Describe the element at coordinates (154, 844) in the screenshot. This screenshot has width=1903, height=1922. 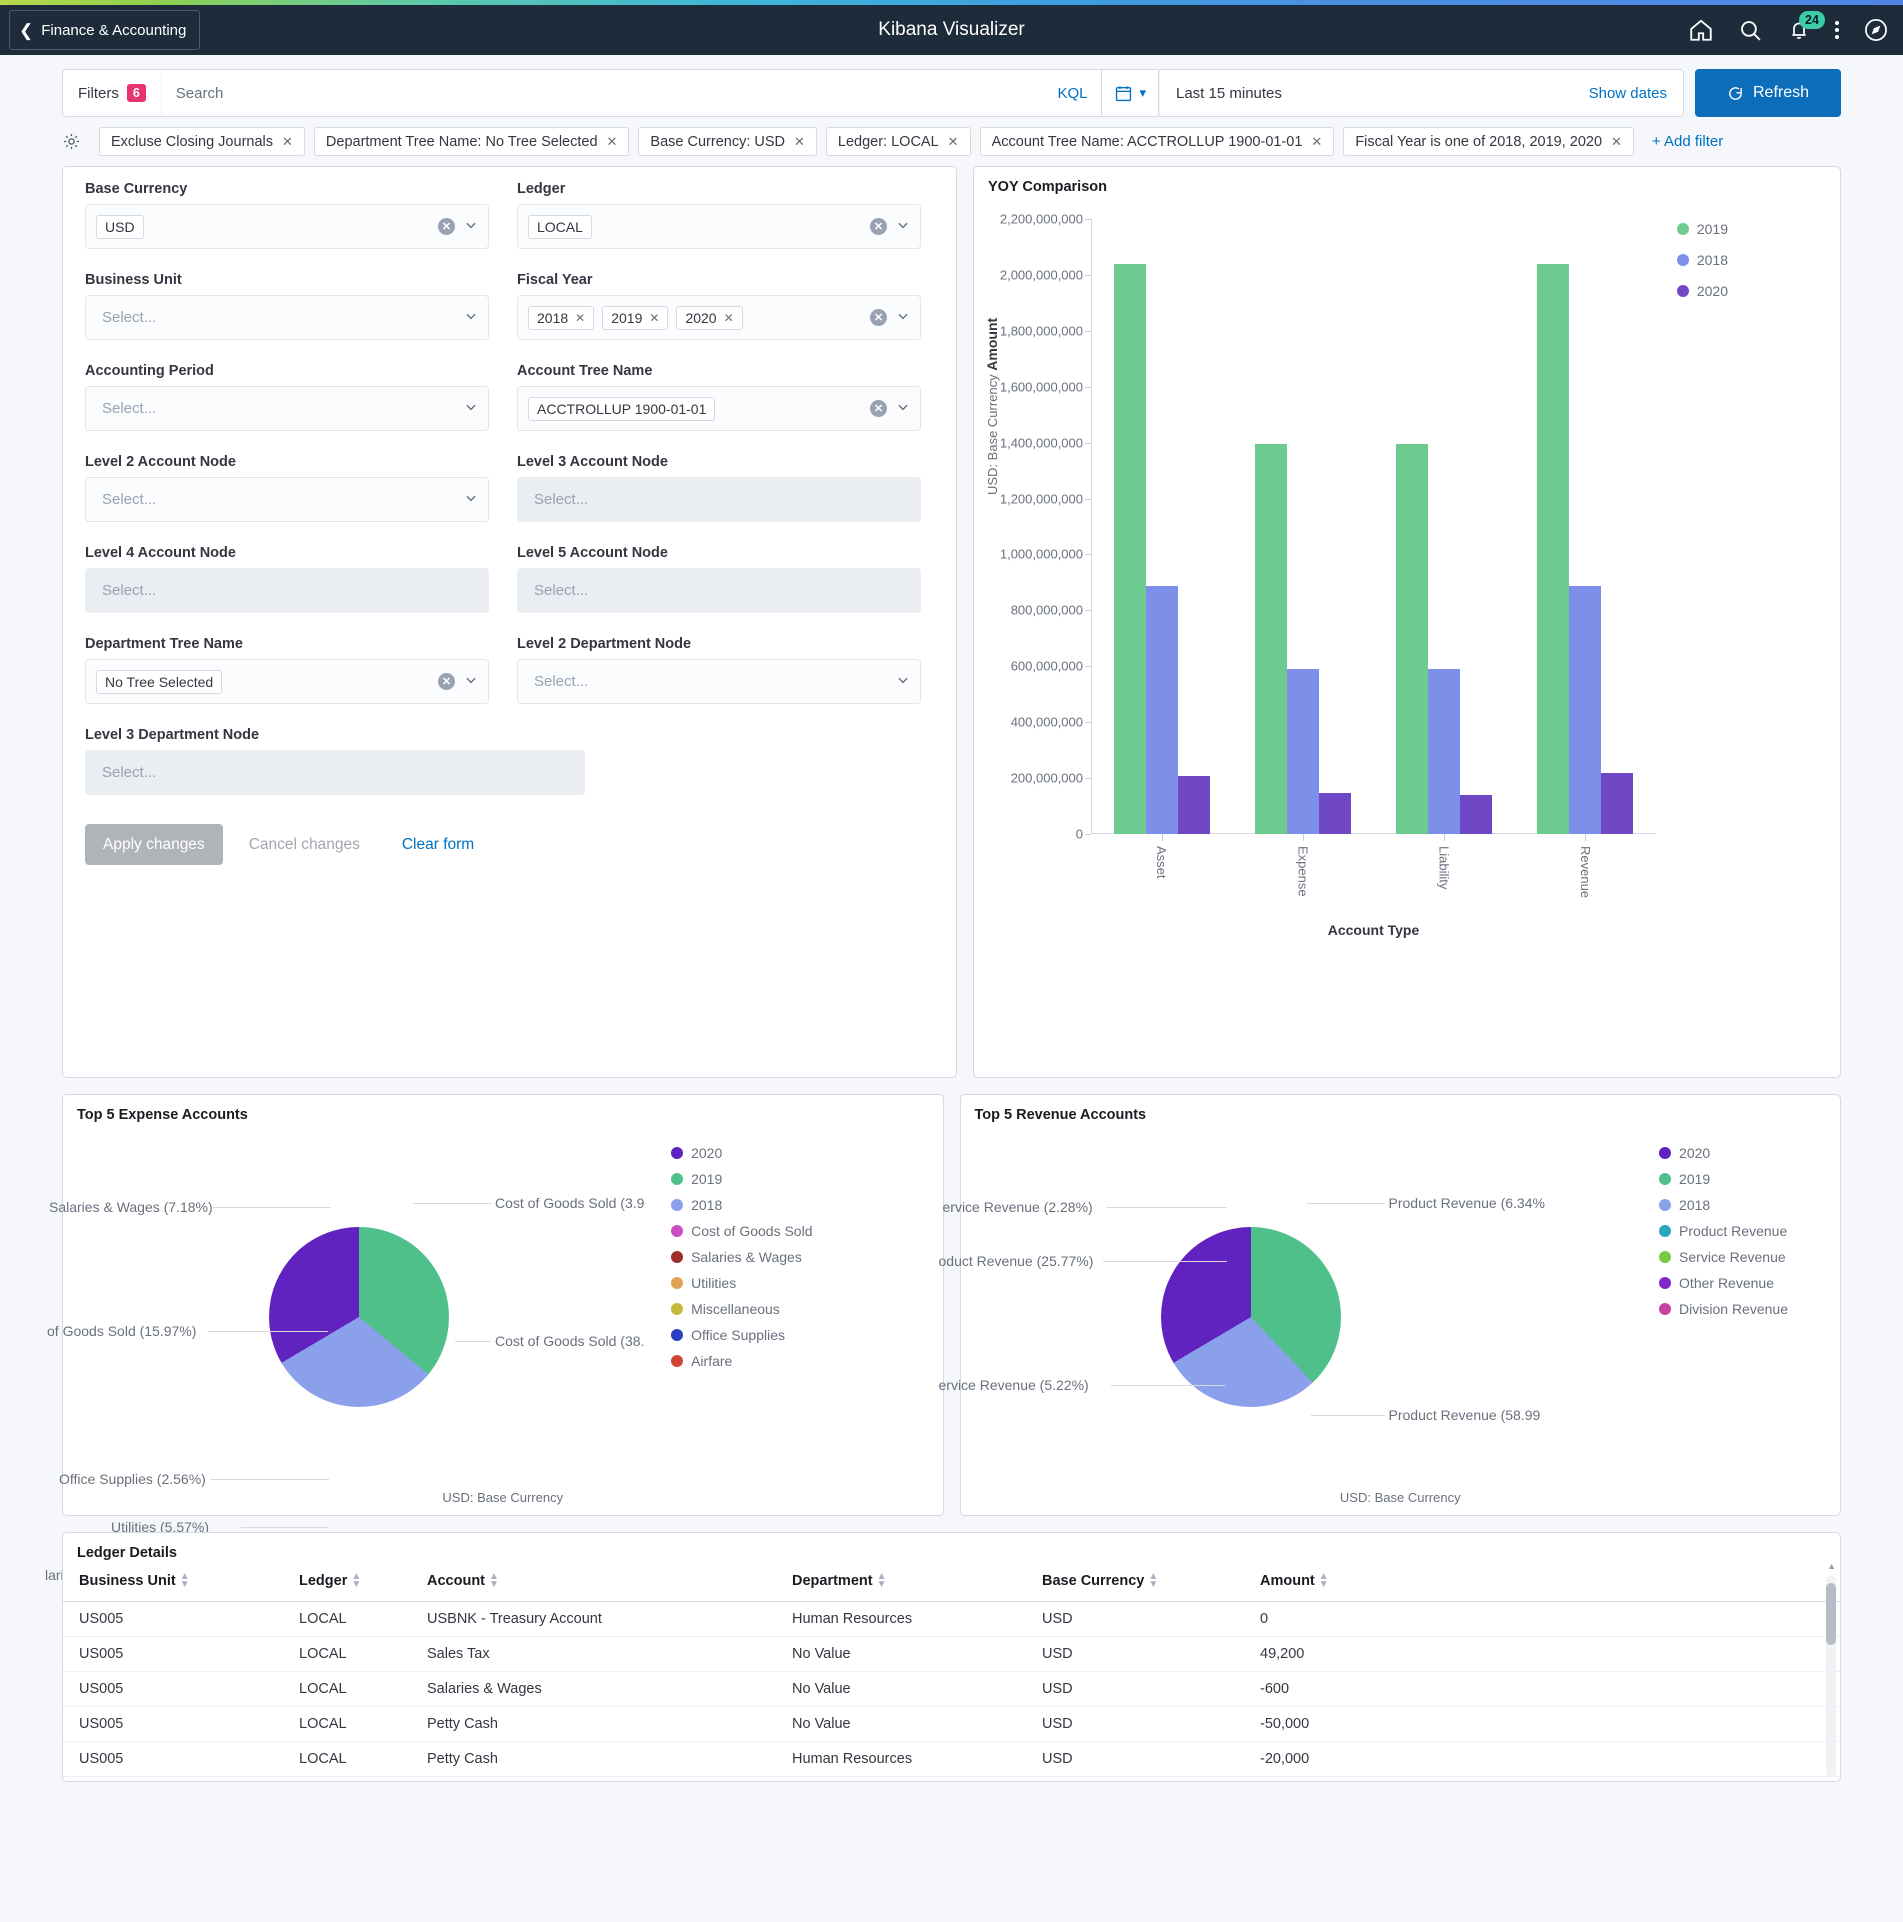
I see `apply-changes-button: Apply changes` at that location.